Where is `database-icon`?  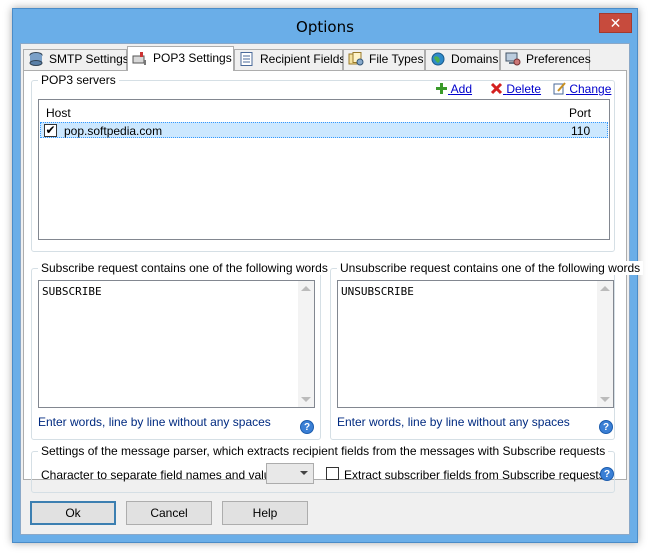
database-icon is located at coordinates (36, 59).